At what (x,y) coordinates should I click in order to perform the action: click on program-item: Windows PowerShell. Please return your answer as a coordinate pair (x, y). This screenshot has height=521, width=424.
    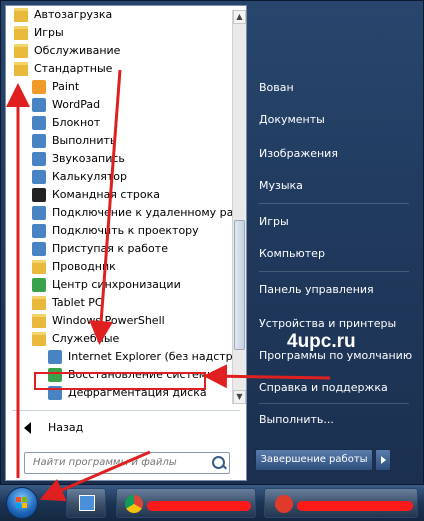
    Looking at the image, I should click on (119, 321).